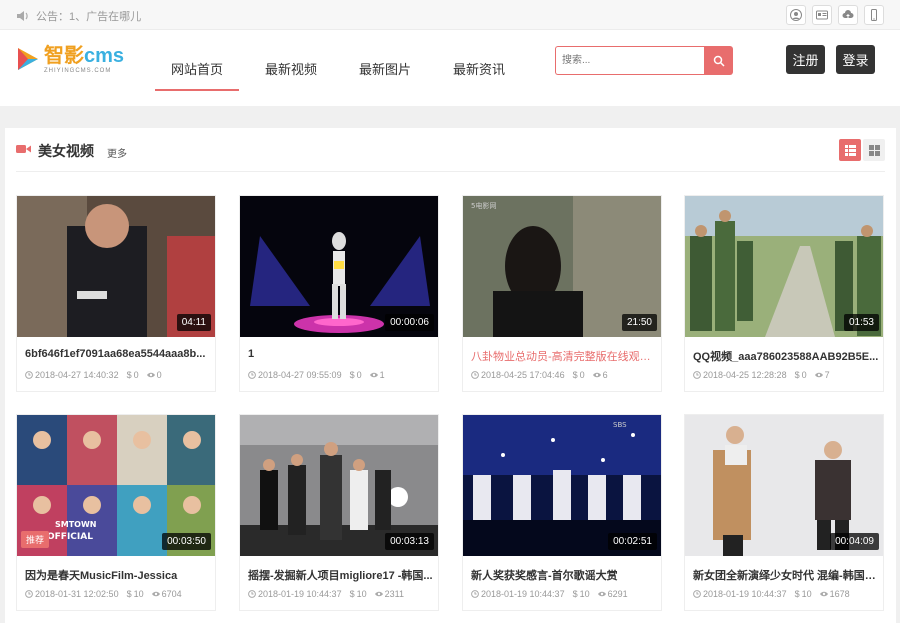 The width and height of the screenshot is (900, 623). I want to click on video-title: 因为是春天MusicFilm-Jessica, so click(118, 575).